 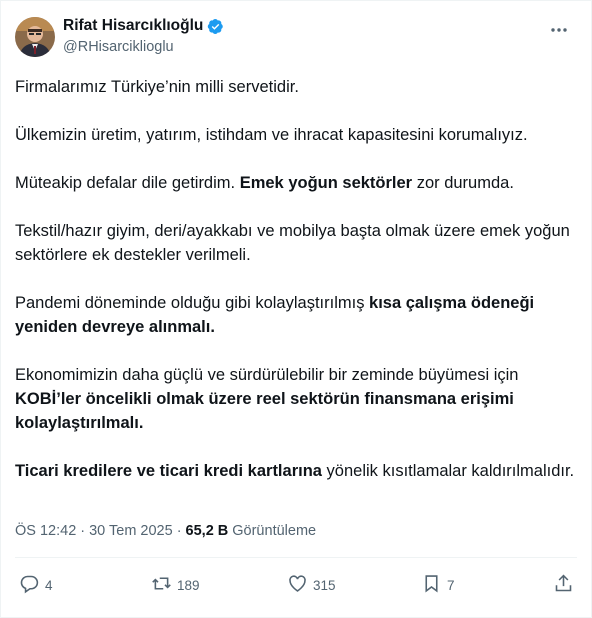 I want to click on bookmark-button: 7, so click(x=438, y=585).